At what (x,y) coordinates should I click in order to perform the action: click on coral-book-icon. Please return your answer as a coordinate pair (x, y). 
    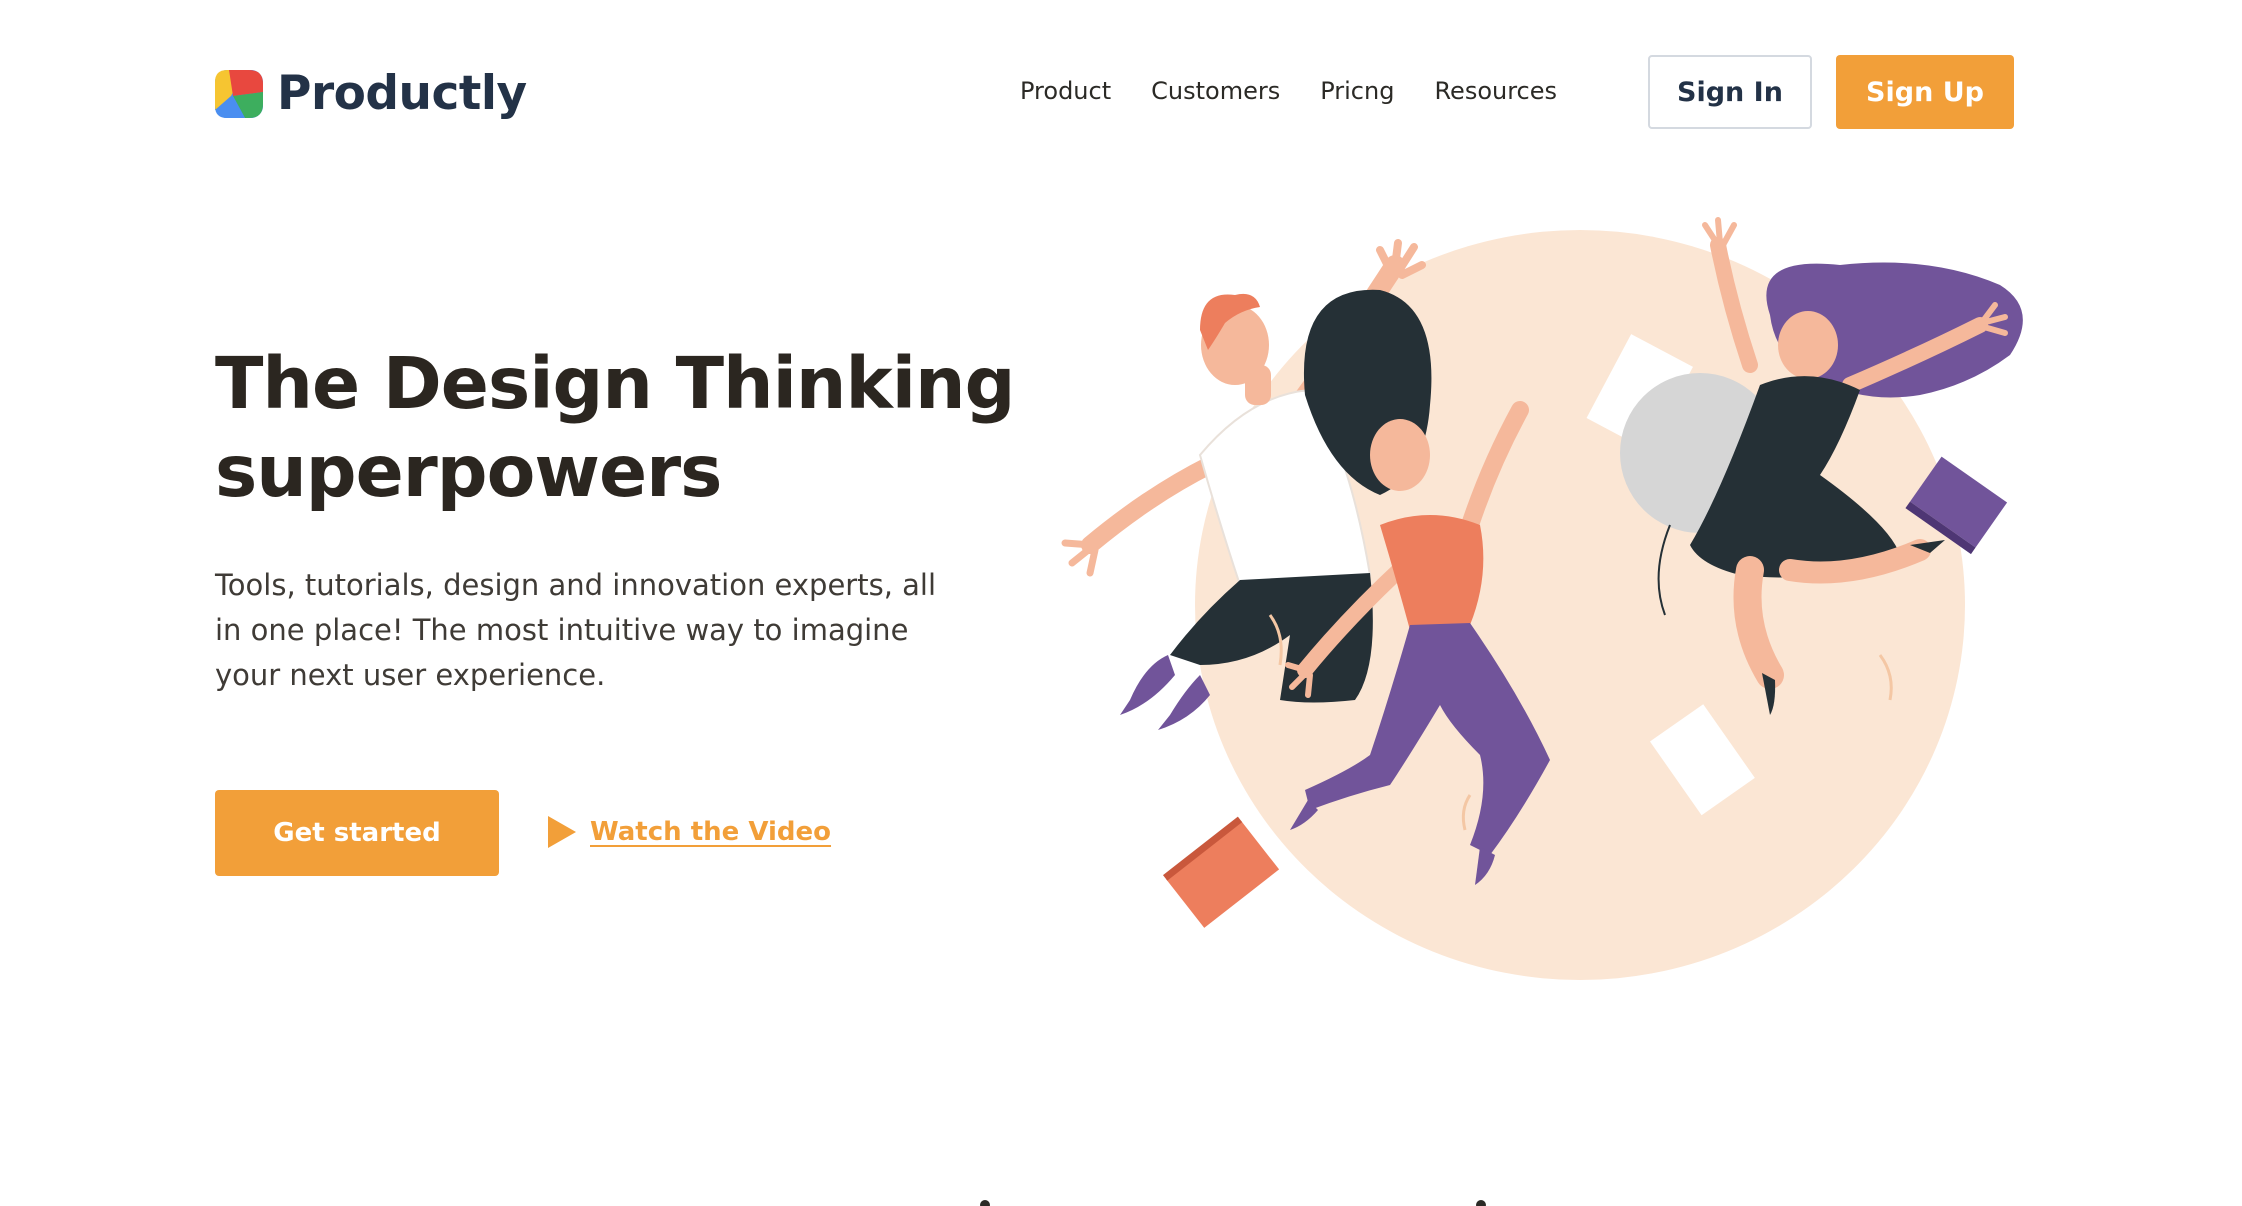
    Looking at the image, I should click on (1221, 872).